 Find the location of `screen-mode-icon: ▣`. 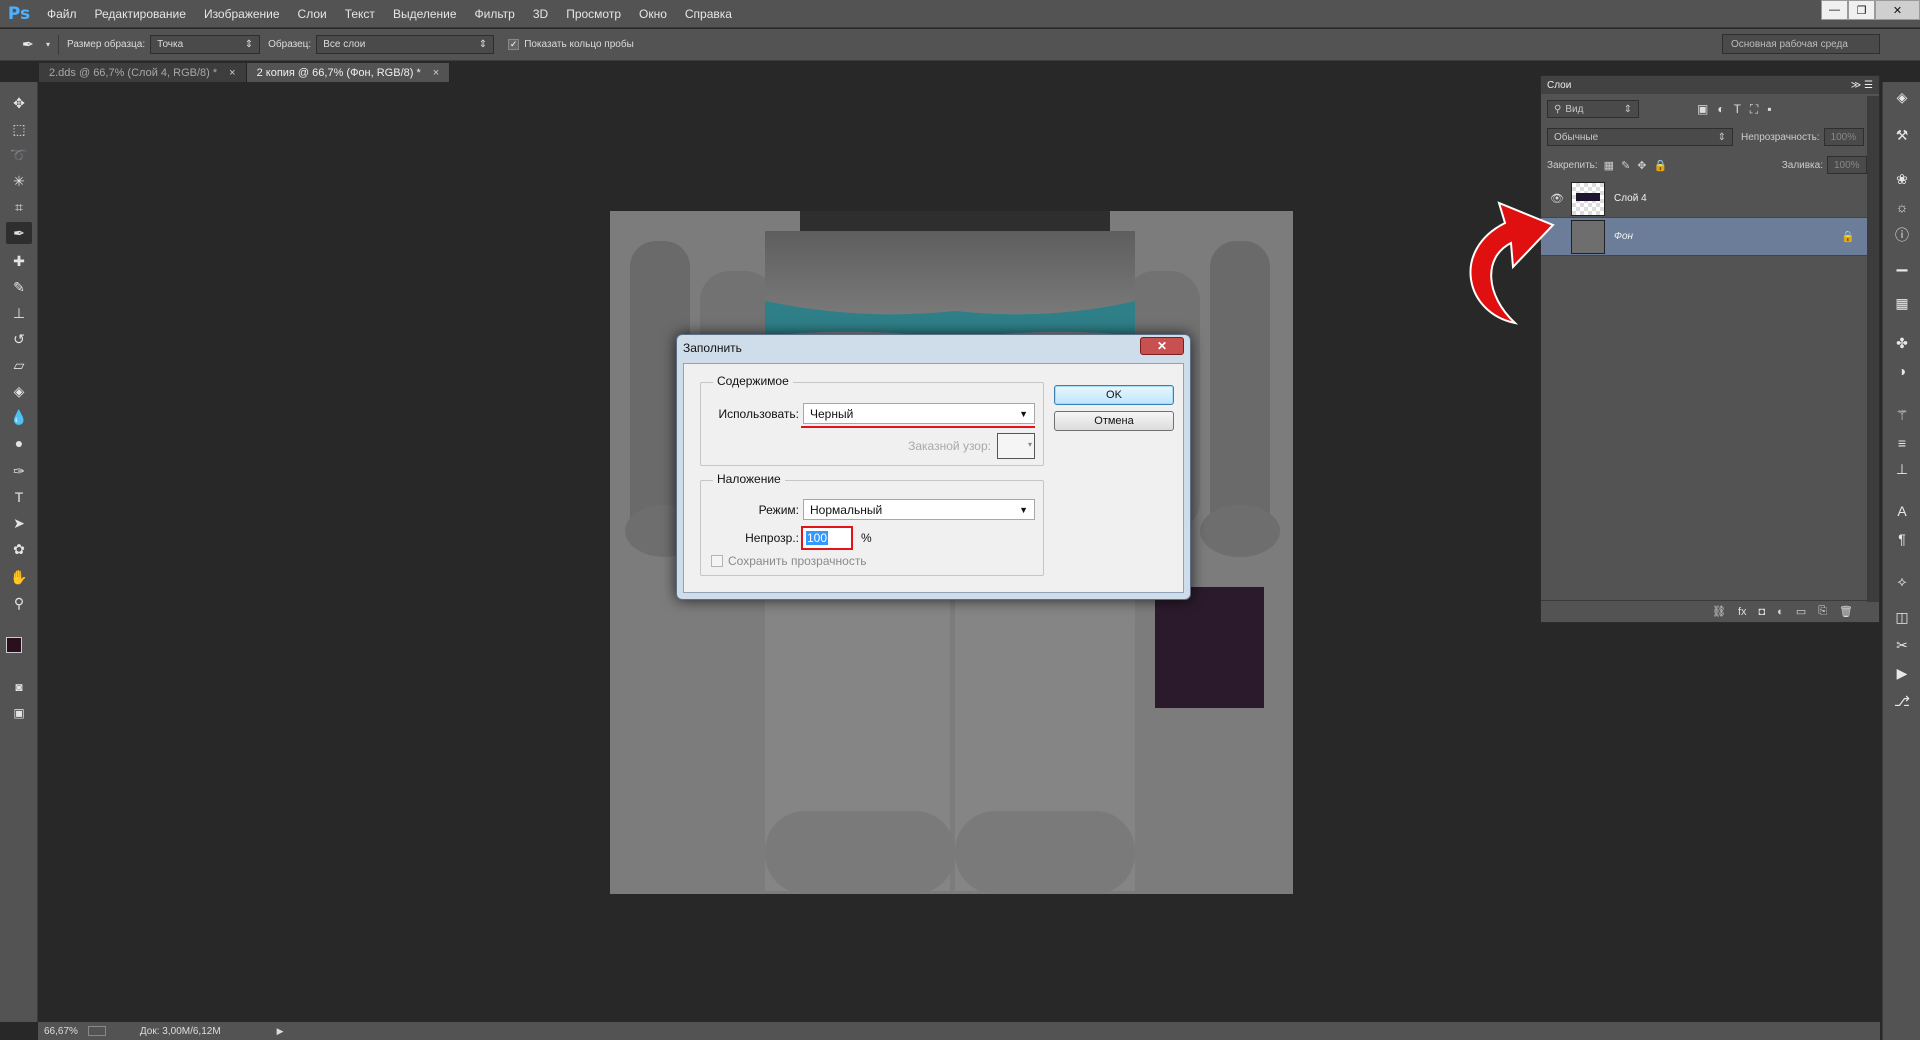

screen-mode-icon: ▣ is located at coordinates (19, 713).